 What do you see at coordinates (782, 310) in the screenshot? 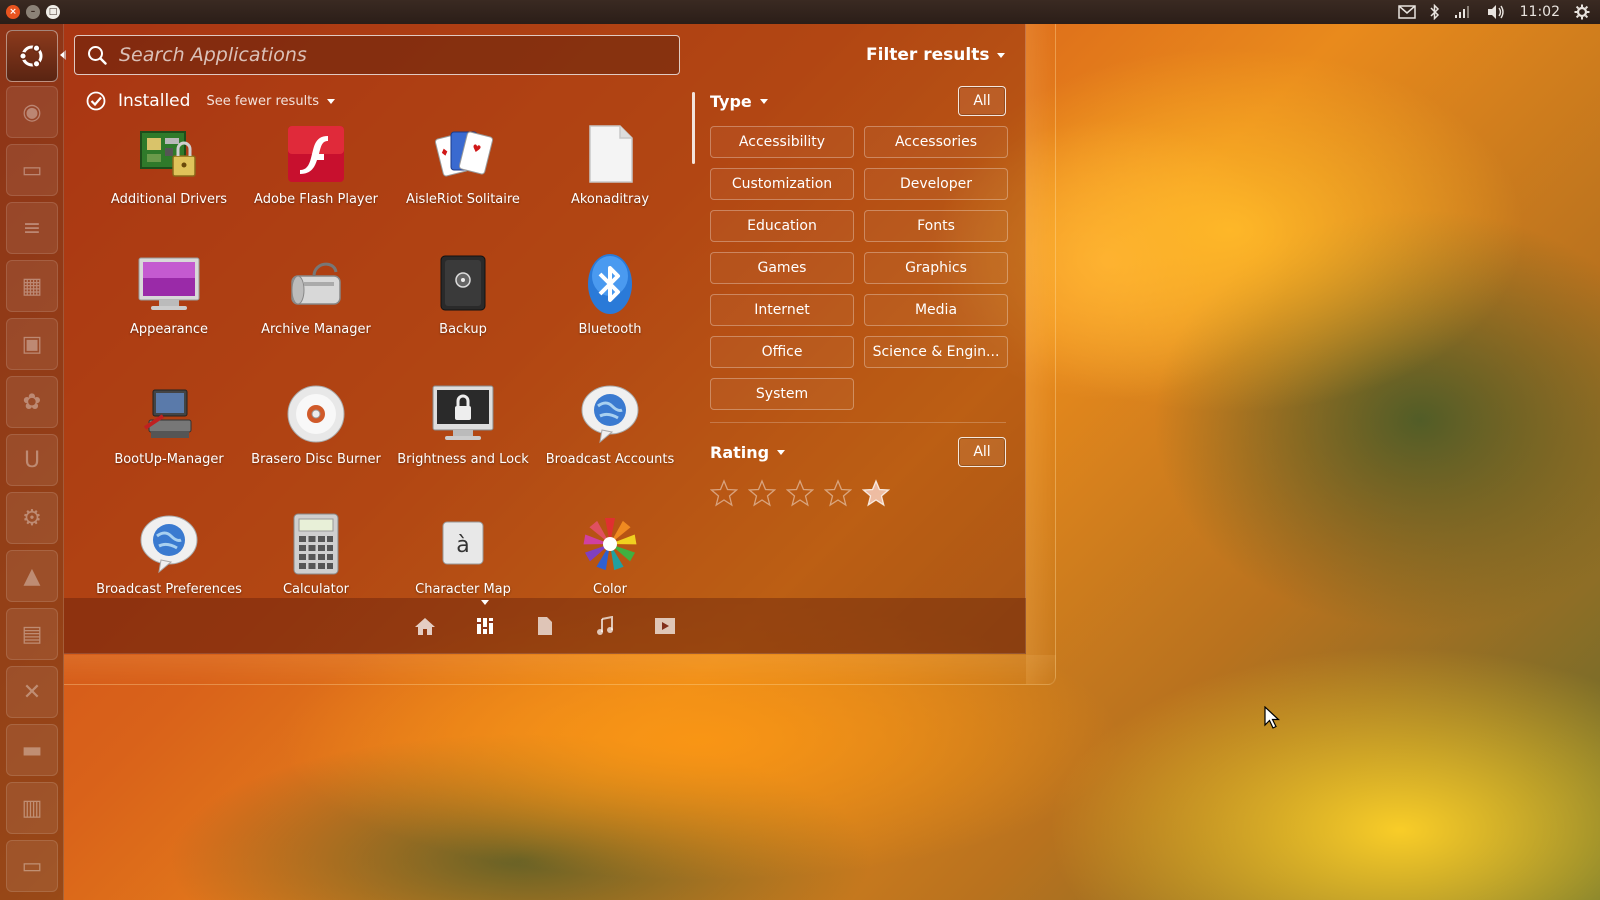
I see `category-internet-button: Internet` at bounding box center [782, 310].